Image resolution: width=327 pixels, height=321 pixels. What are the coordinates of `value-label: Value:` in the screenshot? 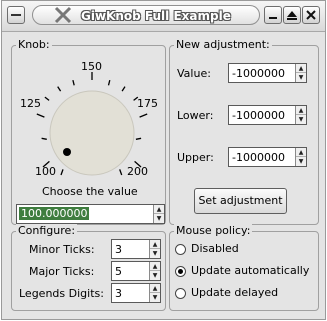 It's located at (194, 73).